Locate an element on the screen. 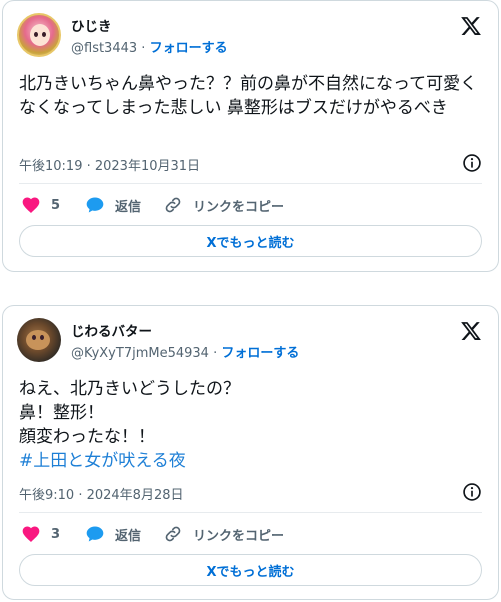 This screenshot has height=602, width=501. tweet-text: ねえ、北乃きいどうしたの？ 鼻！整形！ 顔変わったな！！ is located at coordinates (129, 413).